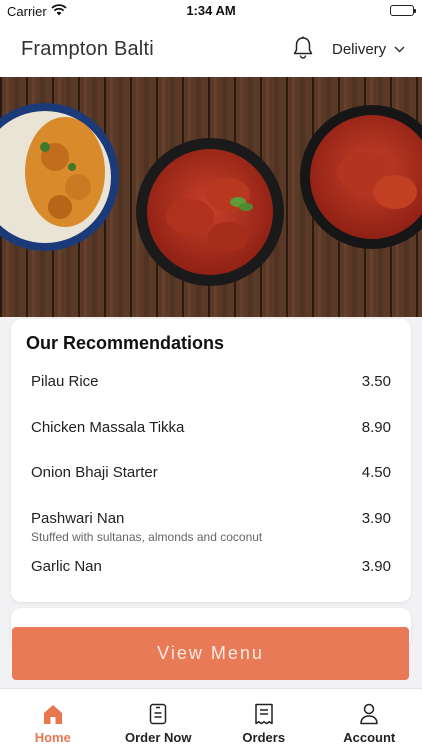 This screenshot has height=750, width=422. Describe the element at coordinates (210, 653) in the screenshot. I see `view-menu-button: View Menu` at that location.